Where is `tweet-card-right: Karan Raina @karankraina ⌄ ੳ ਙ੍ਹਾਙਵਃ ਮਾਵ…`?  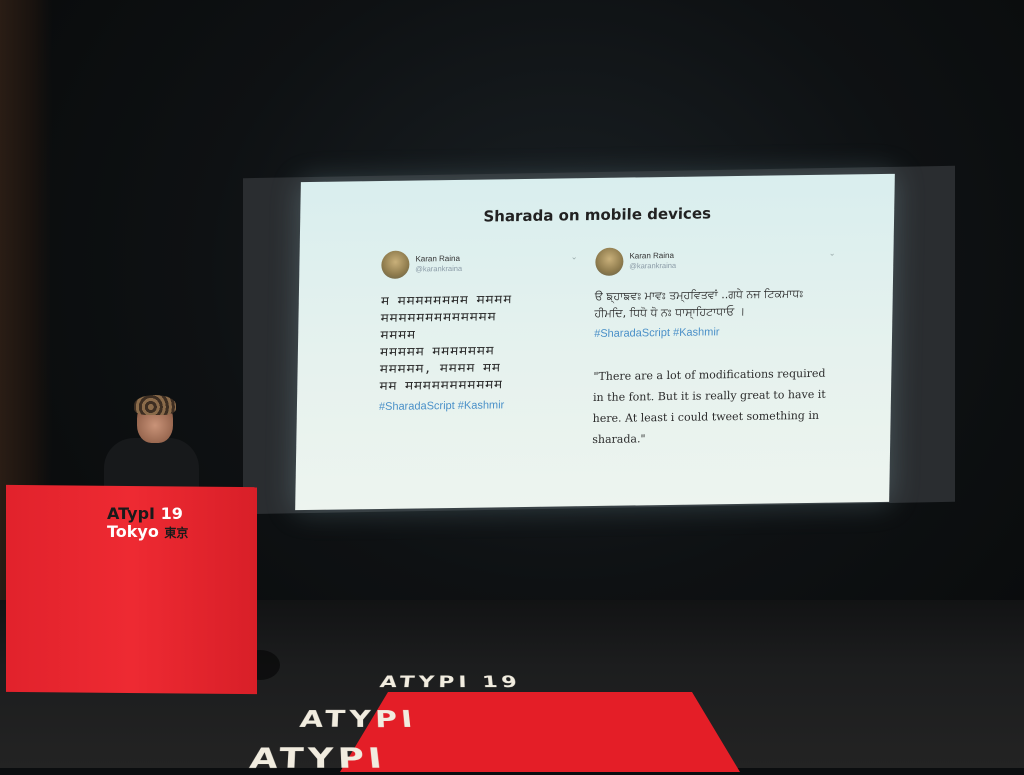
tweet-card-right: Karan Raina @karankraina ⌄ ੳ ਙ੍ਹਾਙਵਃ ਮਾਵ… is located at coordinates (714, 347).